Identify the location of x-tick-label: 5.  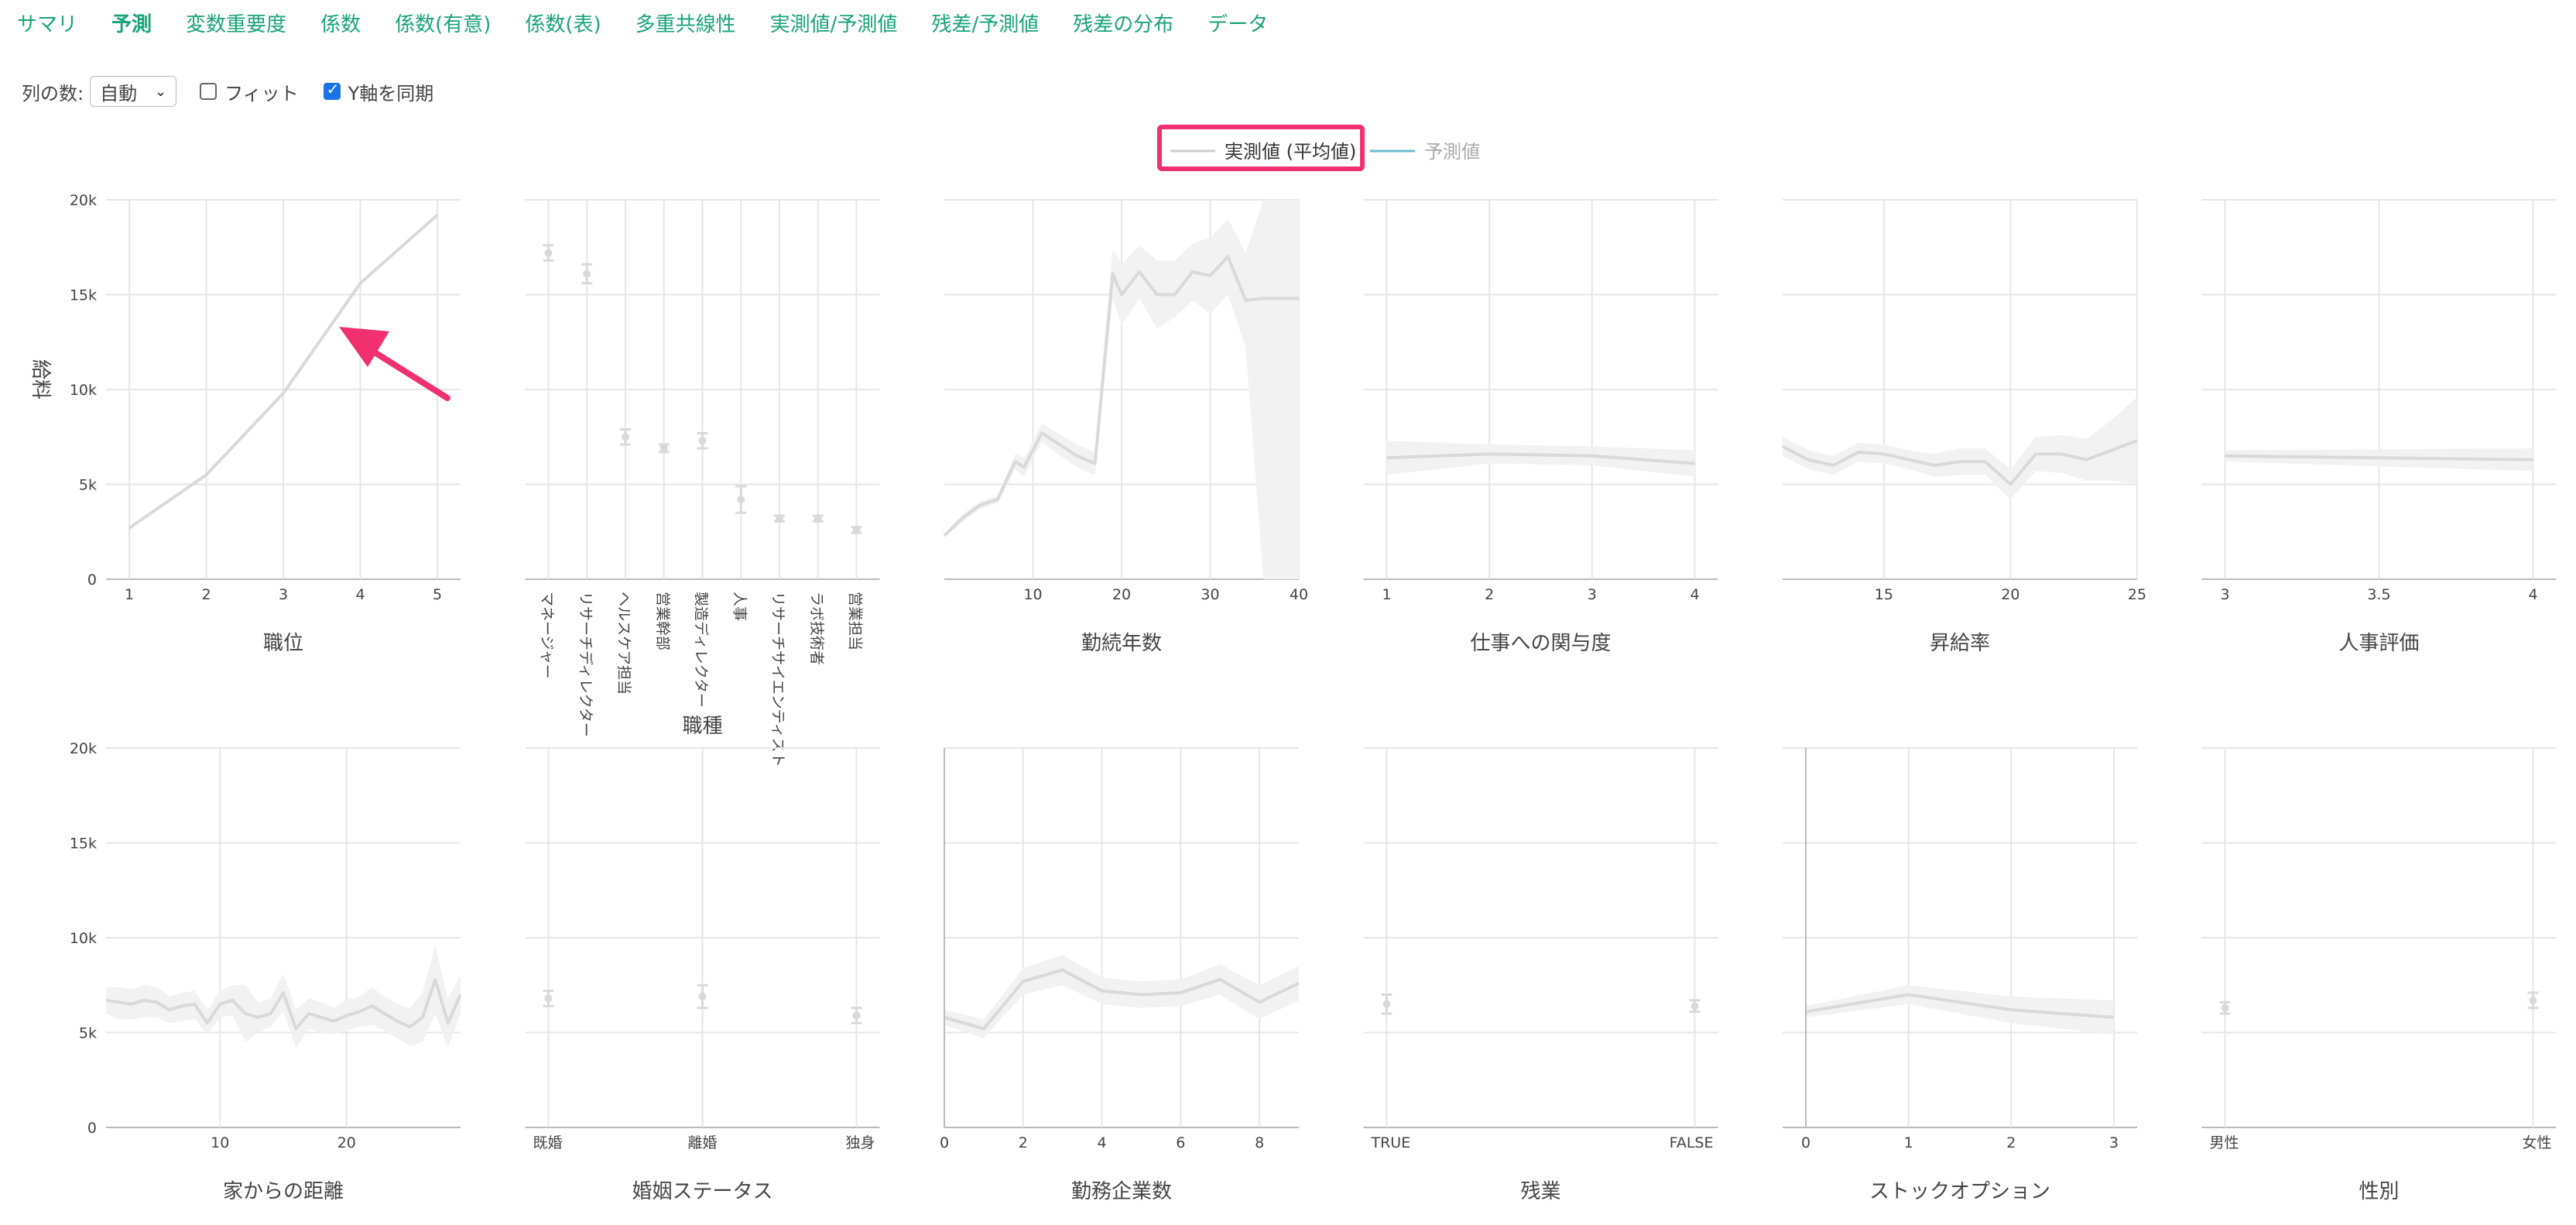
(438, 594).